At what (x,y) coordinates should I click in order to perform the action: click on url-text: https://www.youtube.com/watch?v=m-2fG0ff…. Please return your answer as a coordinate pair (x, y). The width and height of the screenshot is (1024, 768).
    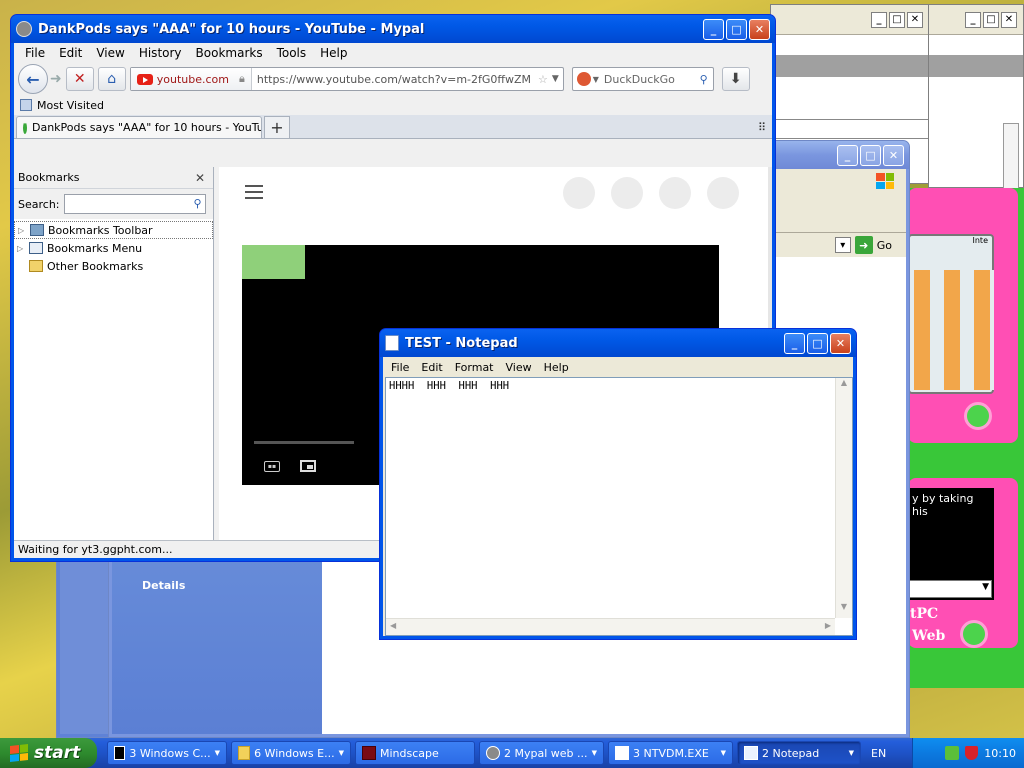
    Looking at the image, I should click on (393, 79).